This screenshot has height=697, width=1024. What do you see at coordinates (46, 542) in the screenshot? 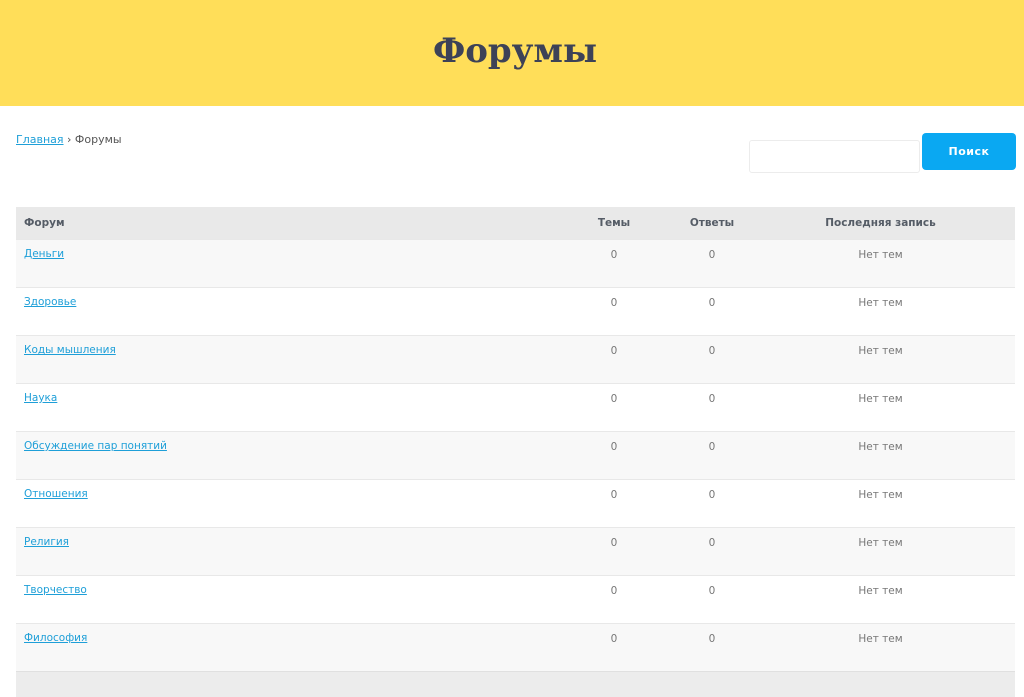
I see `forum-link: Религия` at bounding box center [46, 542].